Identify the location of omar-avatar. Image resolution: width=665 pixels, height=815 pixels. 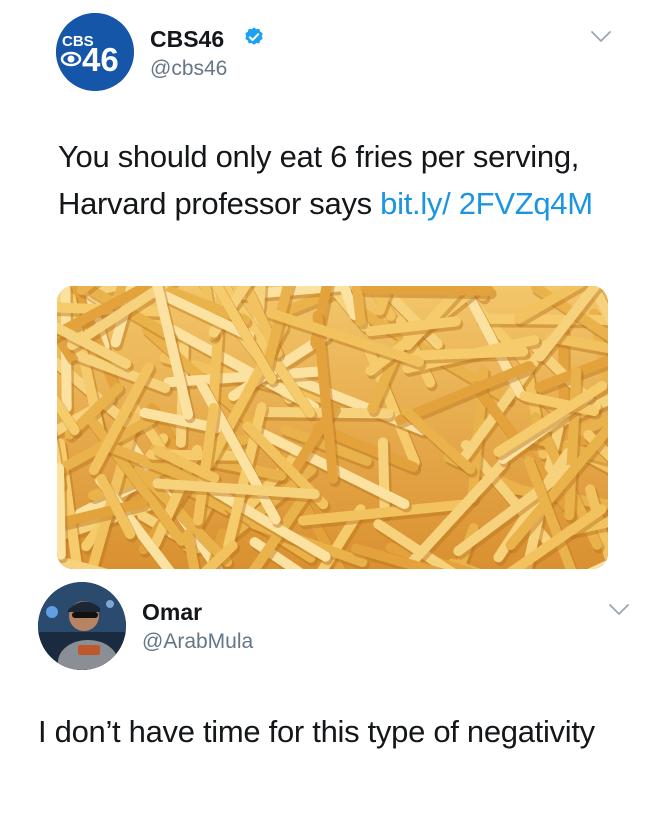
(82, 626).